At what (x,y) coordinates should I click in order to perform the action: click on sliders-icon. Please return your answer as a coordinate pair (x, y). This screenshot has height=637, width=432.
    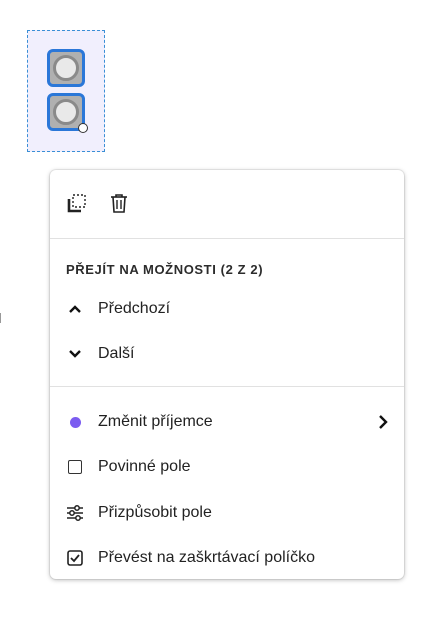
    Looking at the image, I should click on (75, 513).